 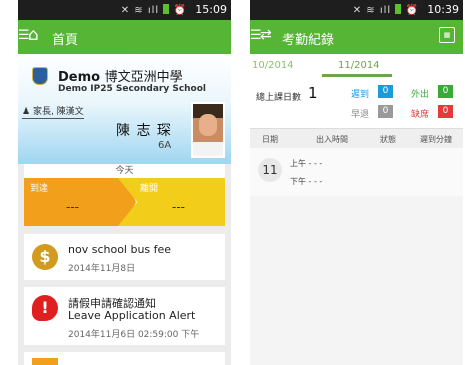 I want to click on status-bar: ✕ ≋ ıll ⏰ 10:39, so click(x=356, y=10).